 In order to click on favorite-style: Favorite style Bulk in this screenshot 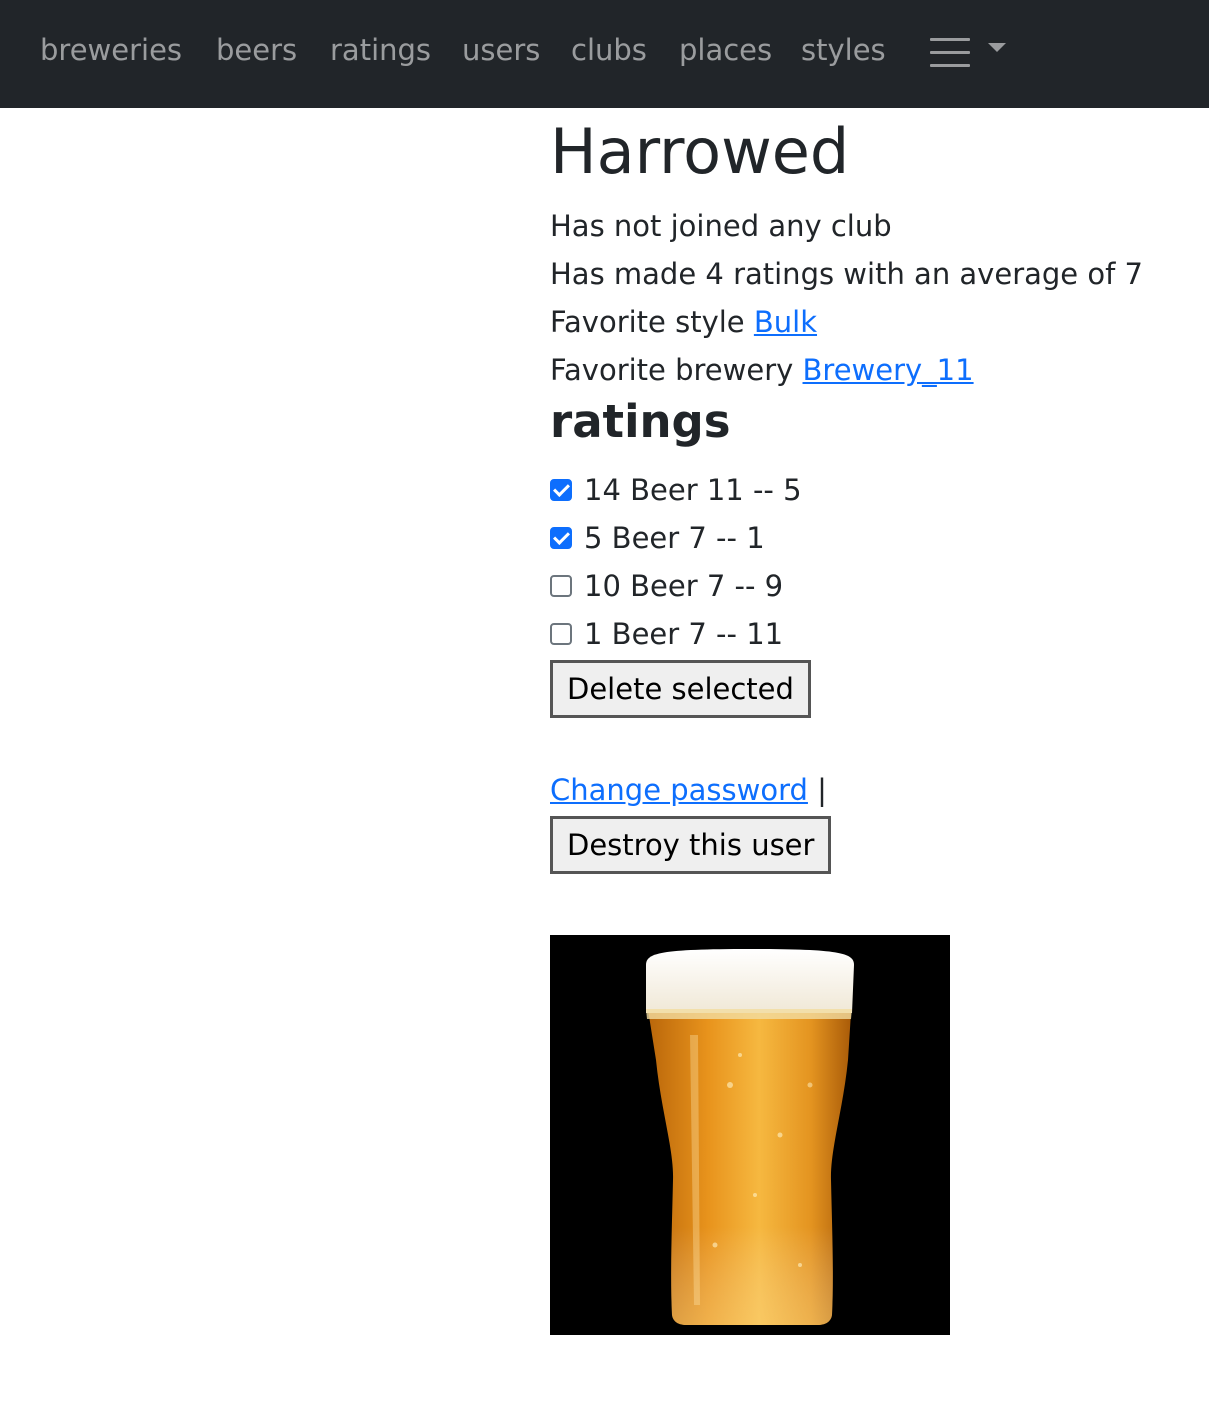, I will do `click(683, 322)`.